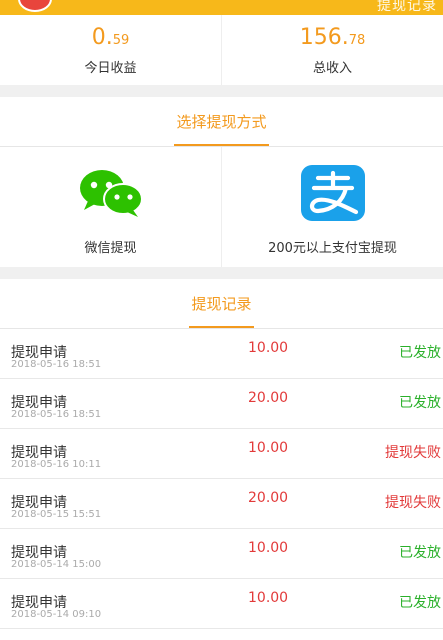 This screenshot has height=640, width=443. I want to click on top-bar: 提现记录, so click(221, 7).